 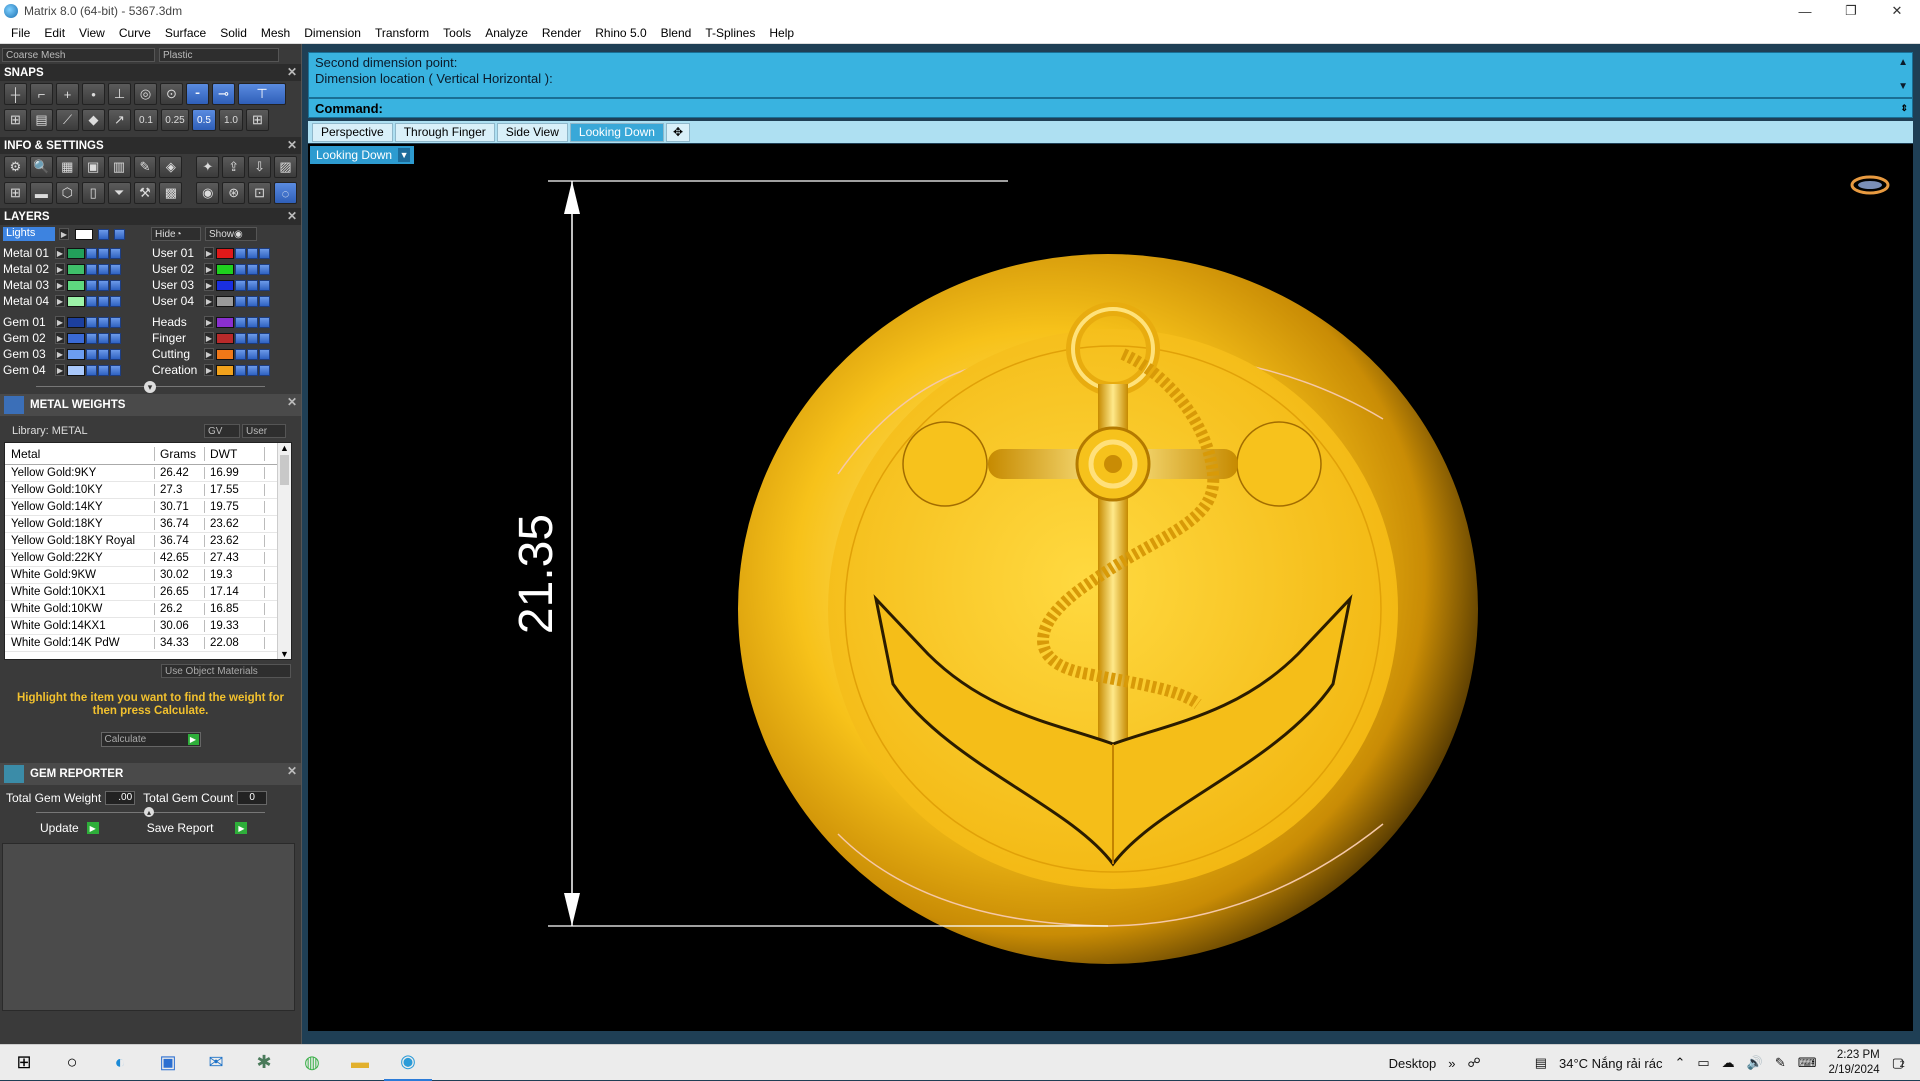 I want to click on layer-name: Creation, so click(x=178, y=370).